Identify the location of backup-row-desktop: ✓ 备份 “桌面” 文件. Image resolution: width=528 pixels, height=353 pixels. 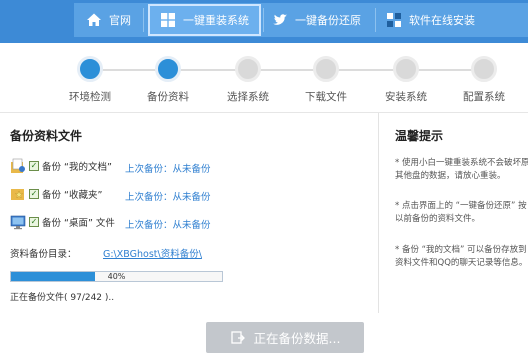
(62, 222).